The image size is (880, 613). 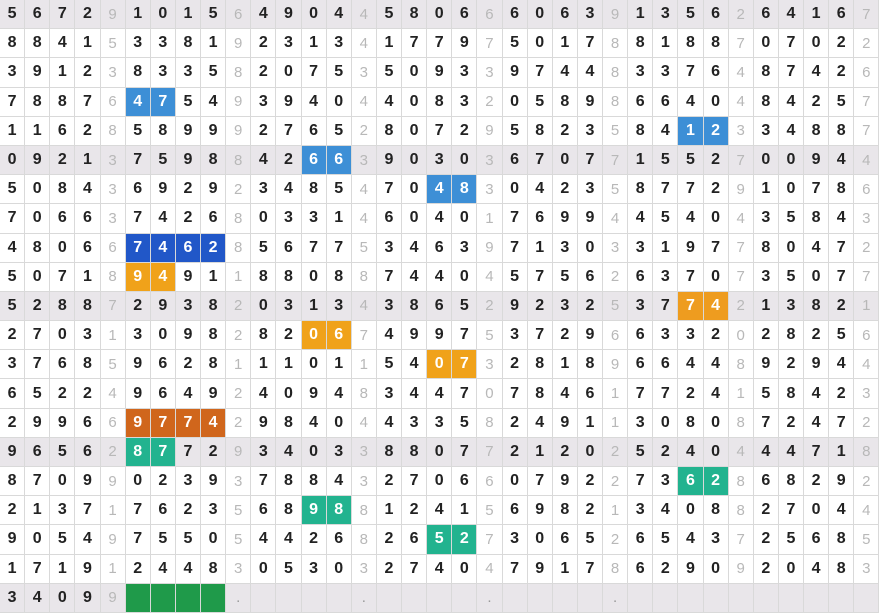 What do you see at coordinates (716, 598) in the screenshot?
I see `grid-cell` at bounding box center [716, 598].